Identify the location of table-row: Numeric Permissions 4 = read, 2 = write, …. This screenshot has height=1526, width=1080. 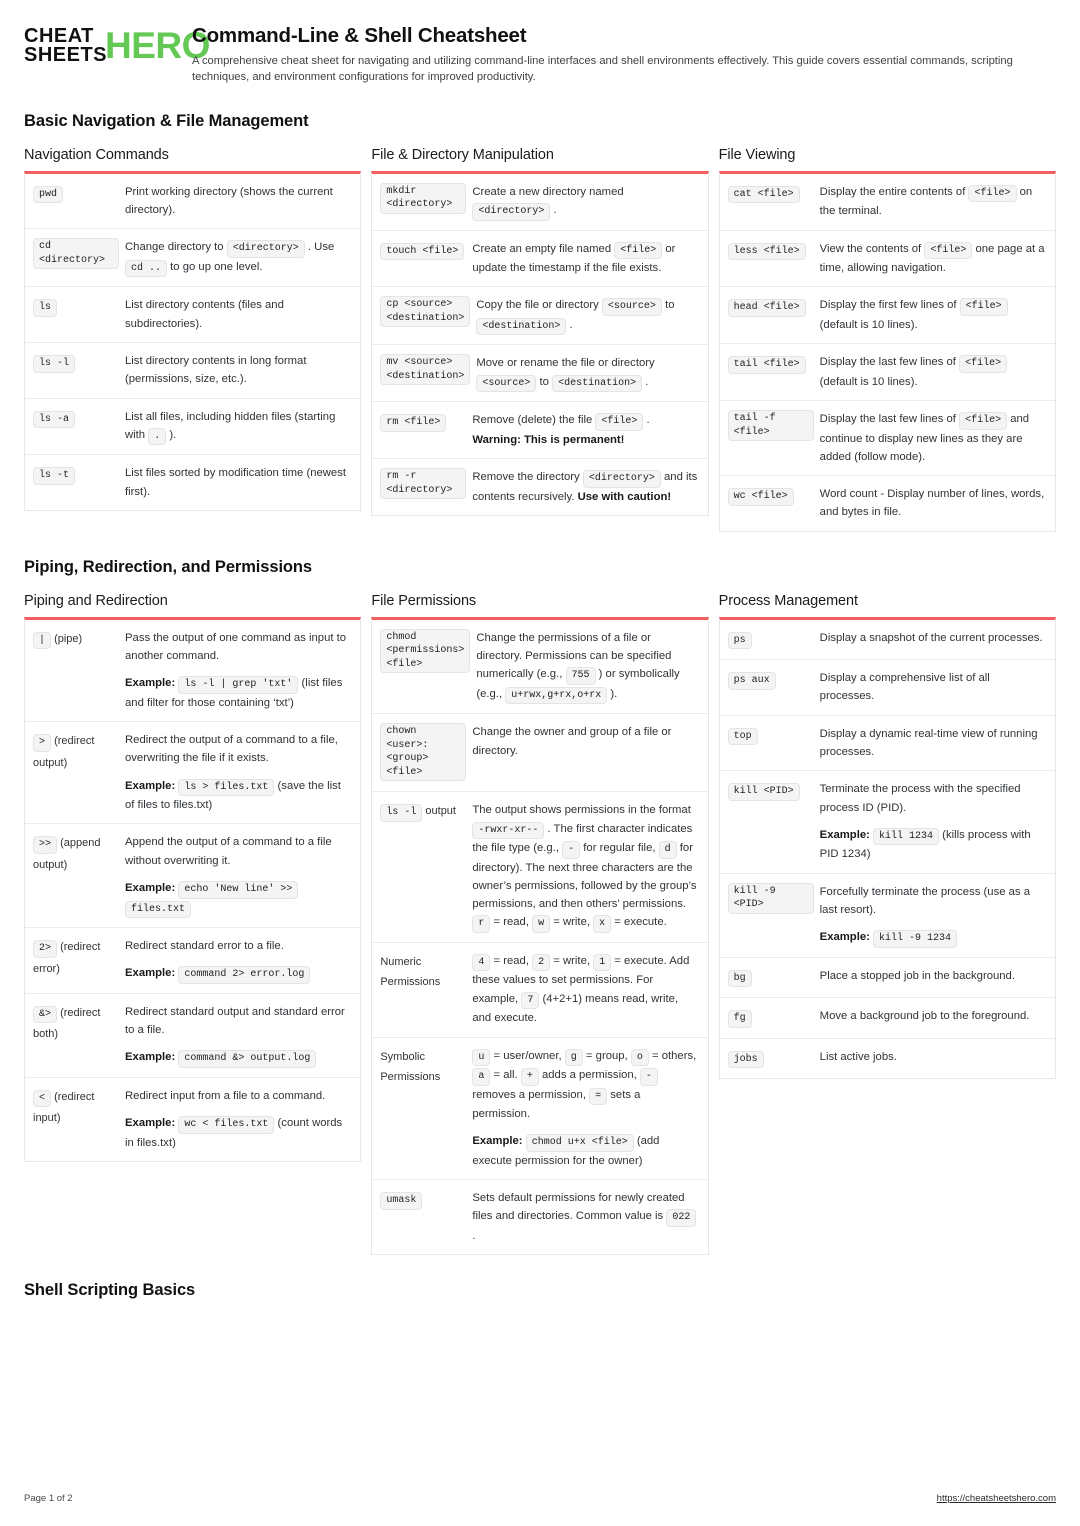
(540, 990).